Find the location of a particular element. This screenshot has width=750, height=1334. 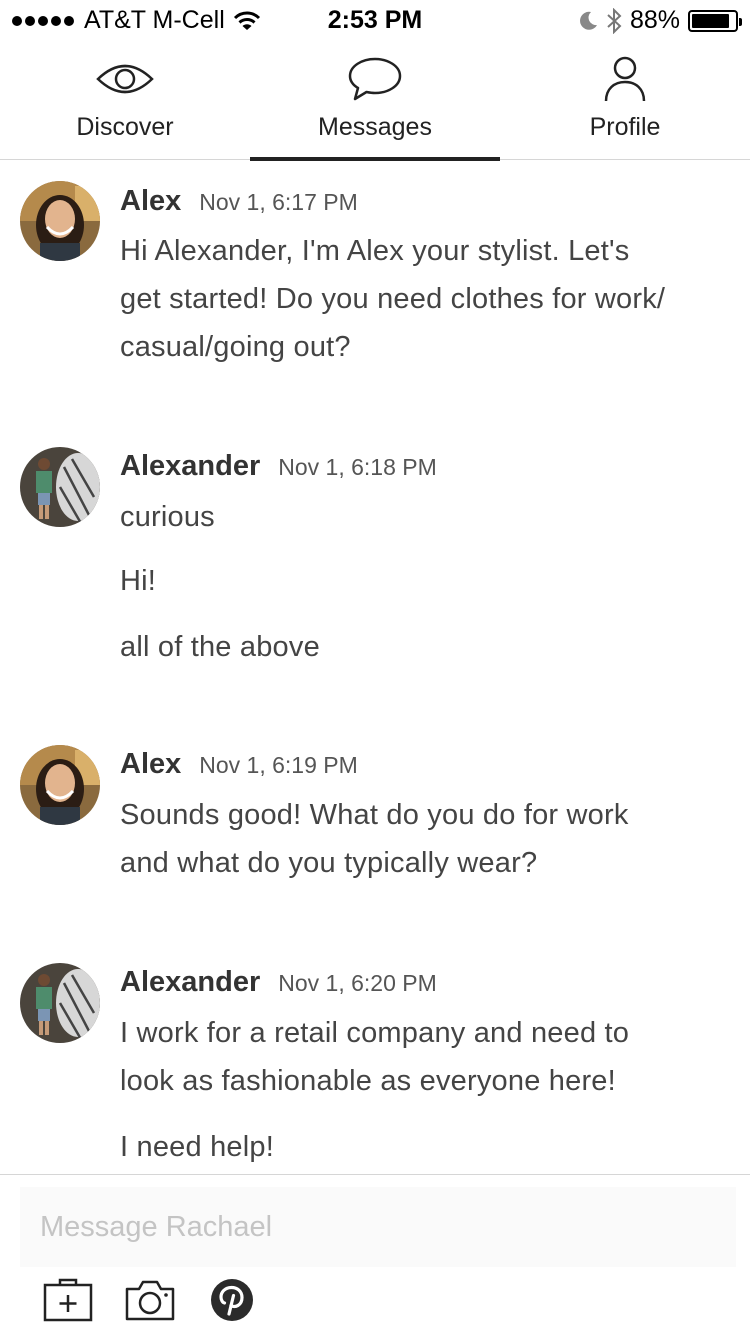

tab-label-profile: Profile is located at coordinates (625, 127).